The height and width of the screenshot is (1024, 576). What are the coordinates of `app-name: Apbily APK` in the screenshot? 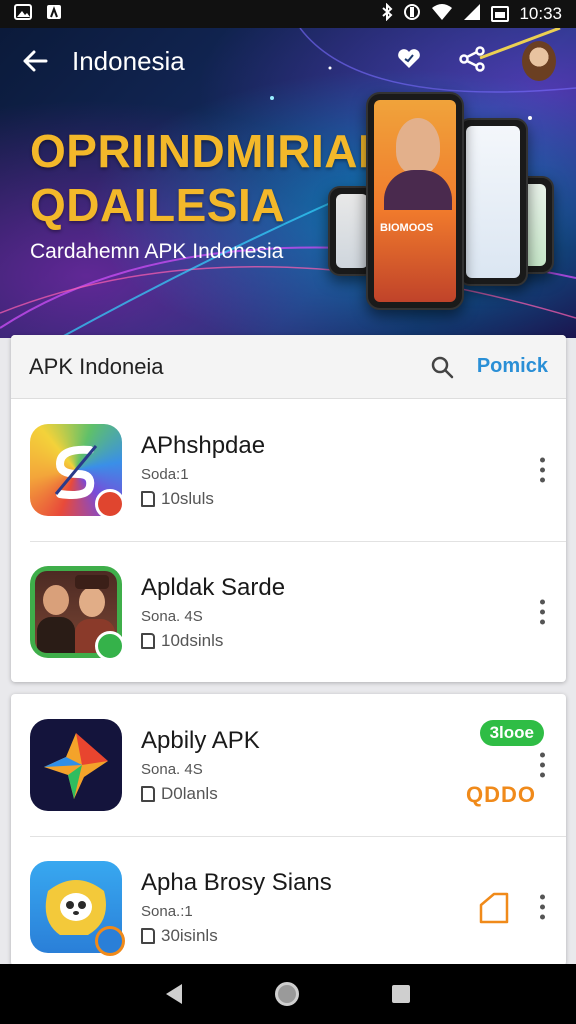 It's located at (200, 740).